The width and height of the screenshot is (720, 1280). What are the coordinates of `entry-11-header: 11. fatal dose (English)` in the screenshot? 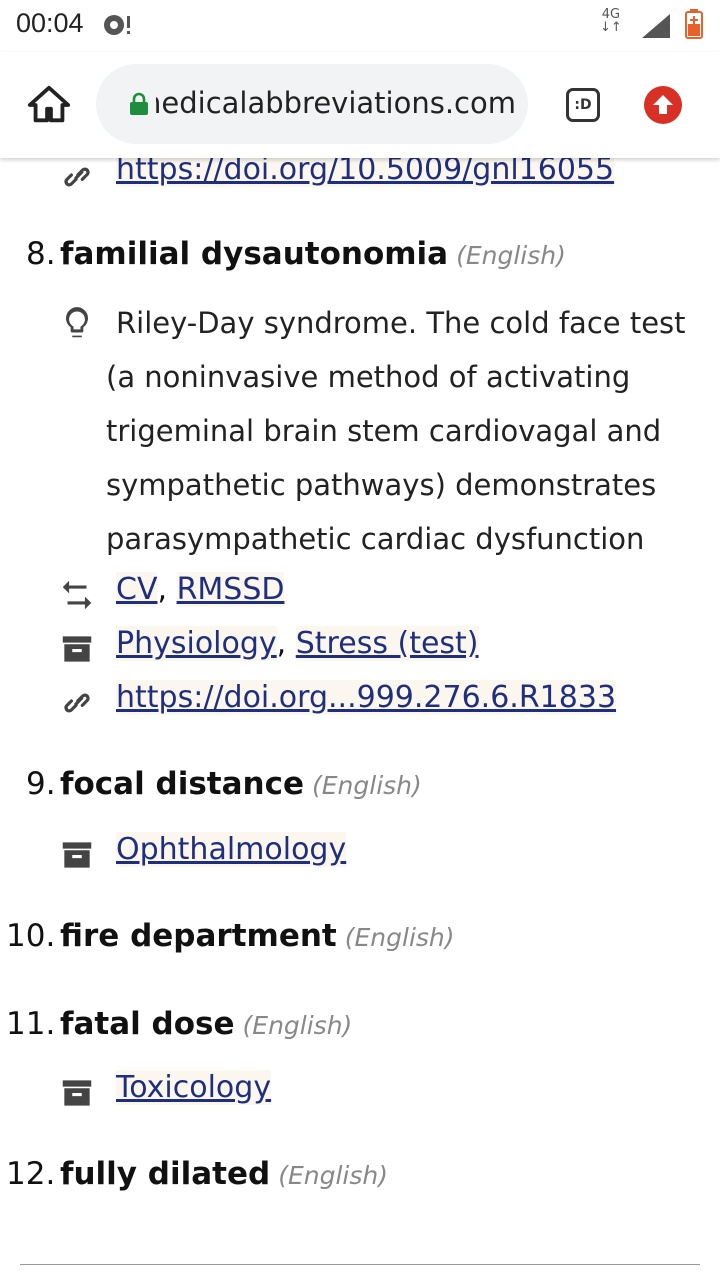 It's located at (360, 1031).